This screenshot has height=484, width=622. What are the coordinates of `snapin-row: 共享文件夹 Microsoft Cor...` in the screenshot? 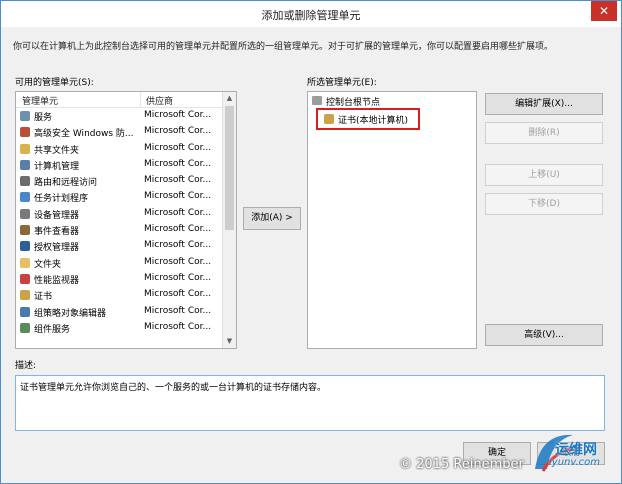 It's located at (119, 149).